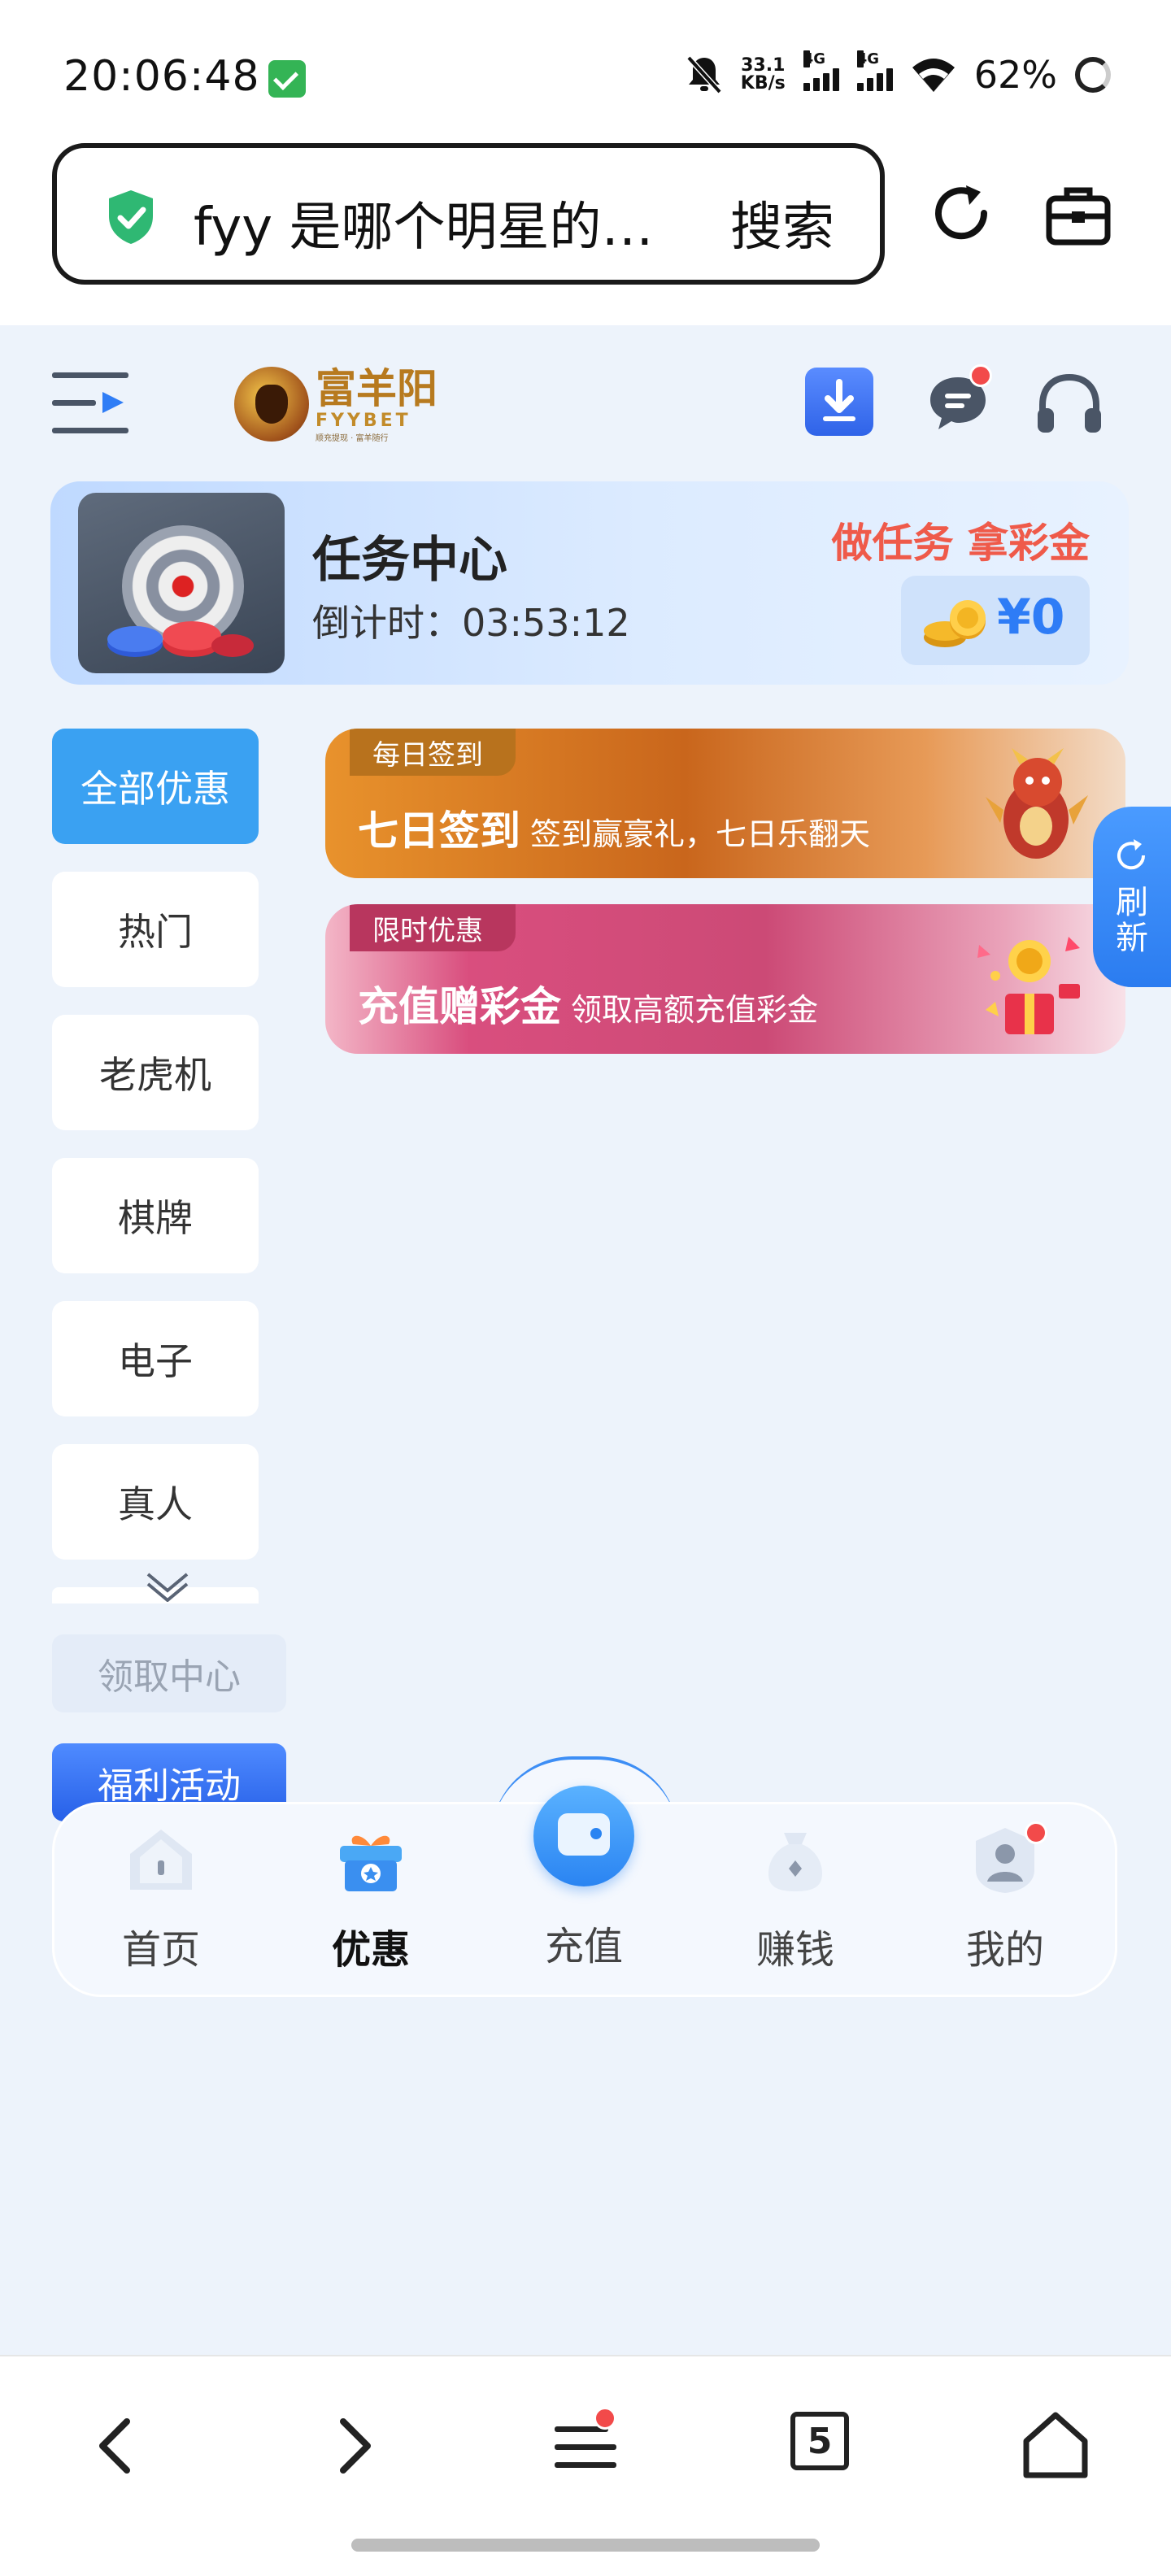  I want to click on back-icon, so click(117, 2446).